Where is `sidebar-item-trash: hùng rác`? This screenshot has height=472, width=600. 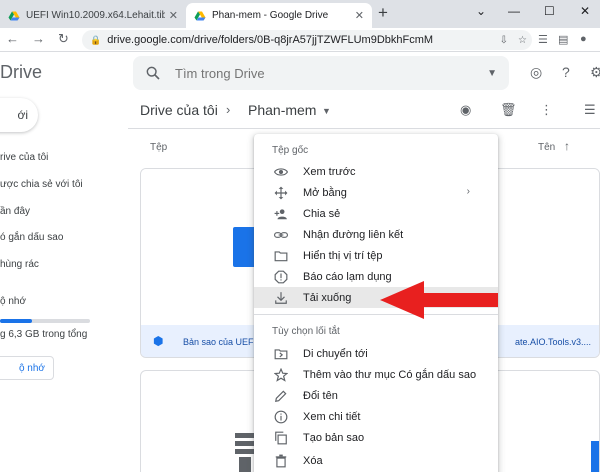
sidebar-item-trash: hùng rác is located at coordinates (19, 264).